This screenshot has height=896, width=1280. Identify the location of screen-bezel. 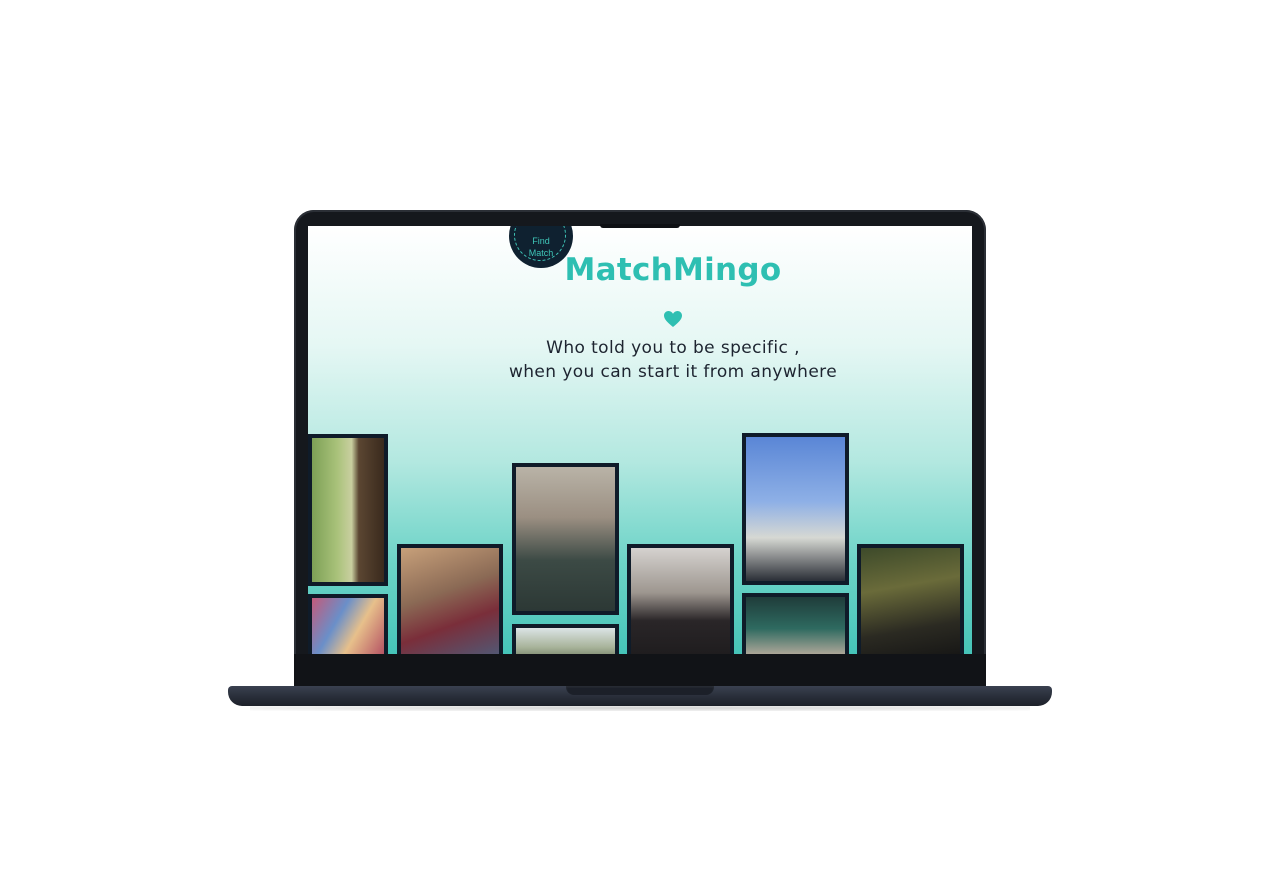
(640, 671).